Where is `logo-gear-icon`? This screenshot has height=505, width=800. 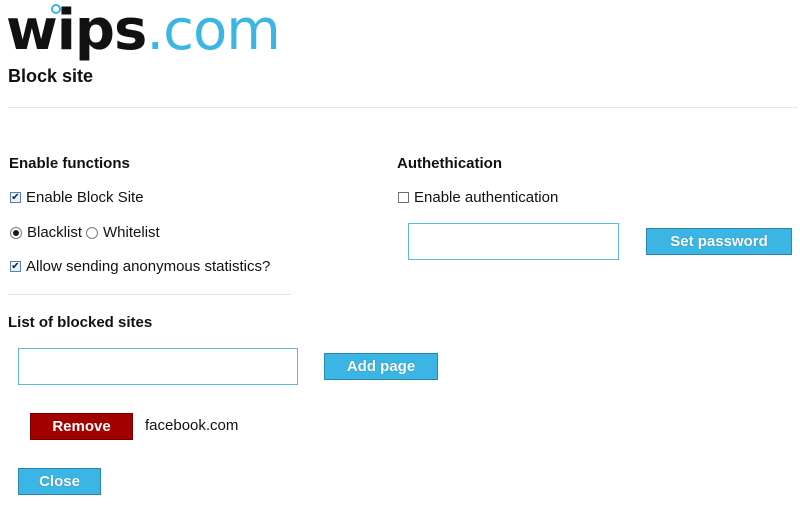 logo-gear-icon is located at coordinates (56, 9).